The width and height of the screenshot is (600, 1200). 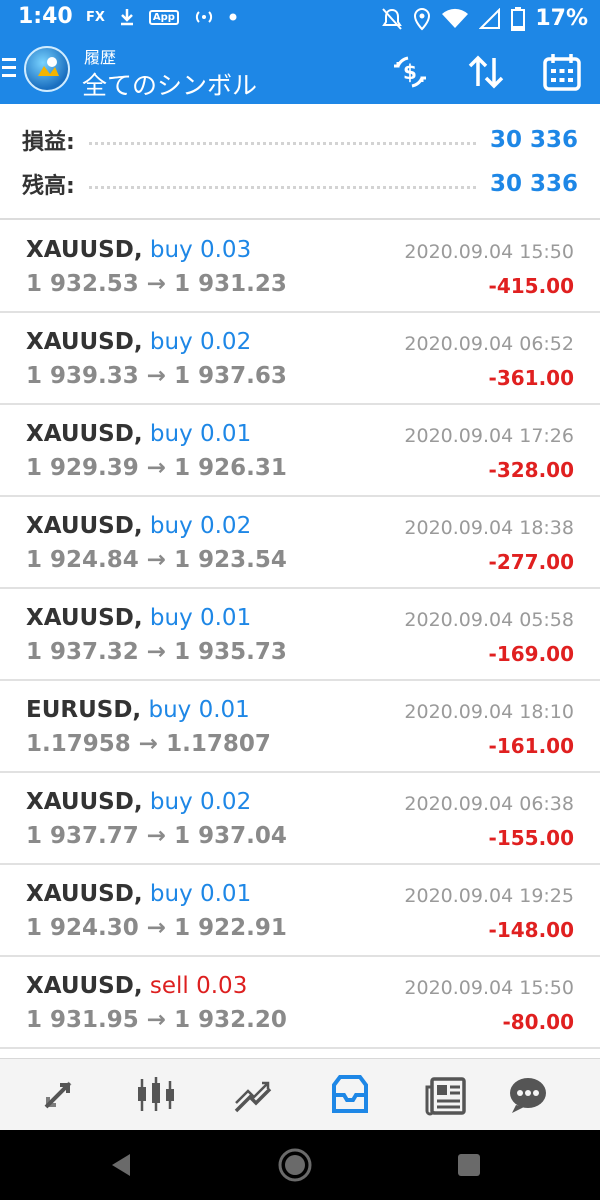 I want to click on open-price: 1 937.32, so click(x=82, y=652).